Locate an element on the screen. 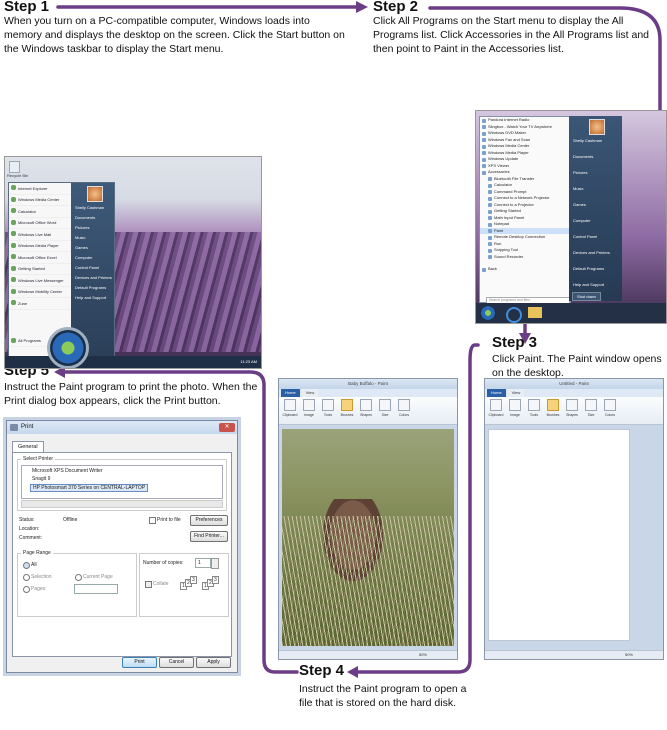 The image size is (667, 730). start-item: Zune is located at coordinates (40, 304).